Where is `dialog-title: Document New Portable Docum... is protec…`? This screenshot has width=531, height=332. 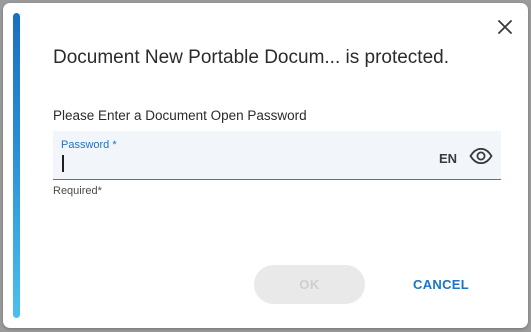
dialog-title: Document New Portable Docum... is protec… is located at coordinates (251, 57).